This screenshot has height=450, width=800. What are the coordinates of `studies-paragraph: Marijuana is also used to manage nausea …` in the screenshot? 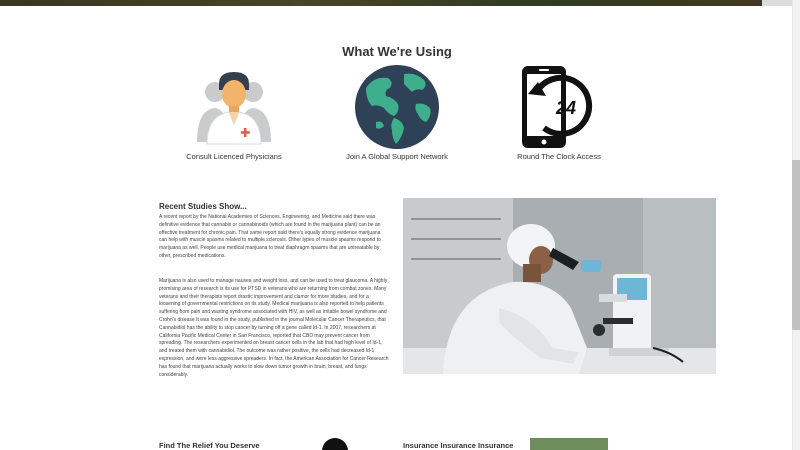 It's located at (274, 328).